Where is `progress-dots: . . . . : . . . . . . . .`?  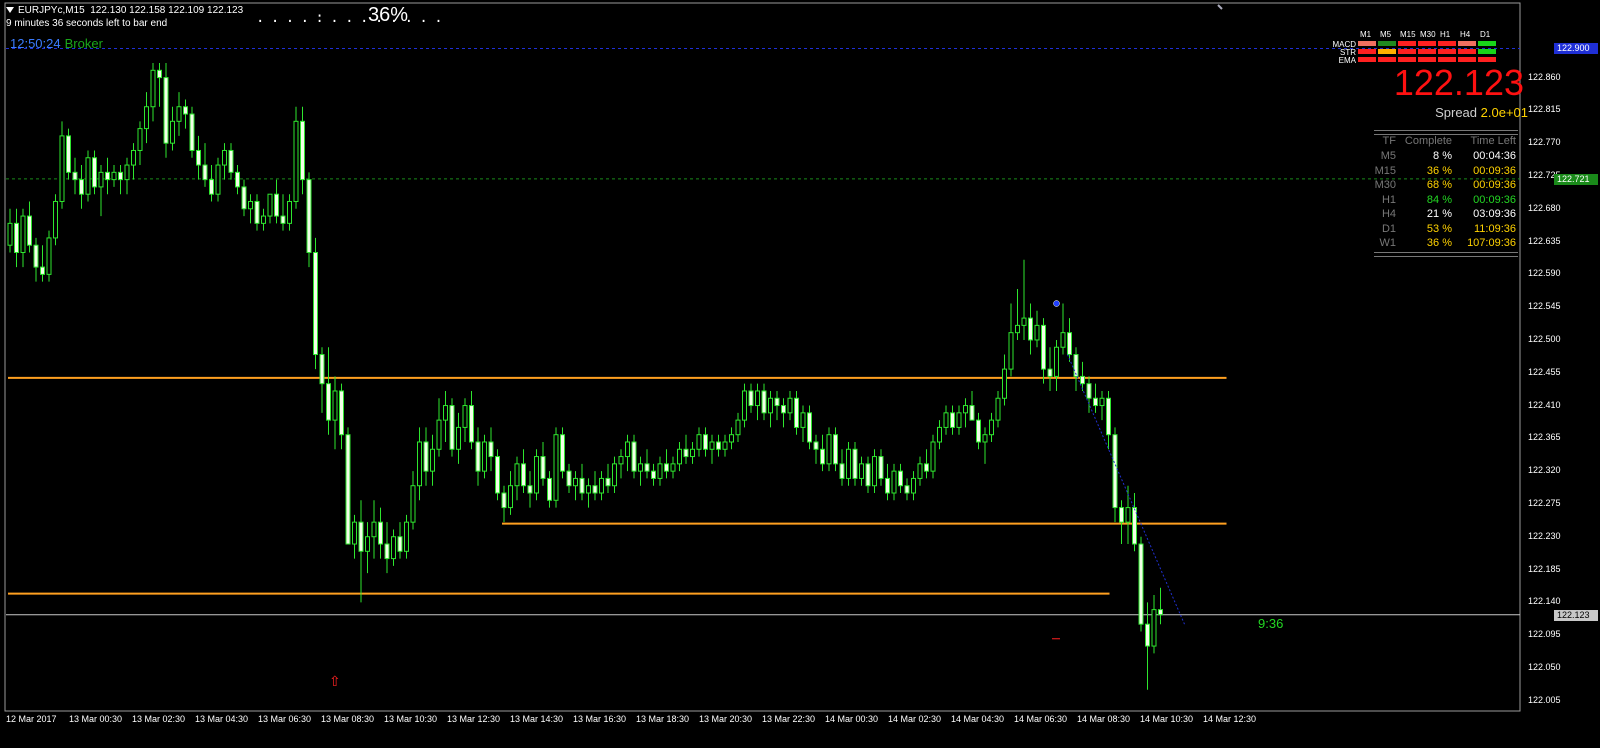 progress-dots: . . . . : . . . . . . . . is located at coordinates (349, 18).